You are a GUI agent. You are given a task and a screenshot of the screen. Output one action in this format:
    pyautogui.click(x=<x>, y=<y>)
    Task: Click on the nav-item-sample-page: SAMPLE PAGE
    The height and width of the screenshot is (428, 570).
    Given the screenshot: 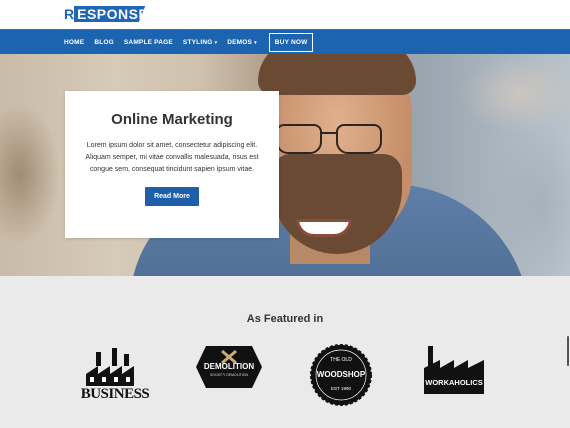 What is the action you would take?
    pyautogui.click(x=148, y=42)
    